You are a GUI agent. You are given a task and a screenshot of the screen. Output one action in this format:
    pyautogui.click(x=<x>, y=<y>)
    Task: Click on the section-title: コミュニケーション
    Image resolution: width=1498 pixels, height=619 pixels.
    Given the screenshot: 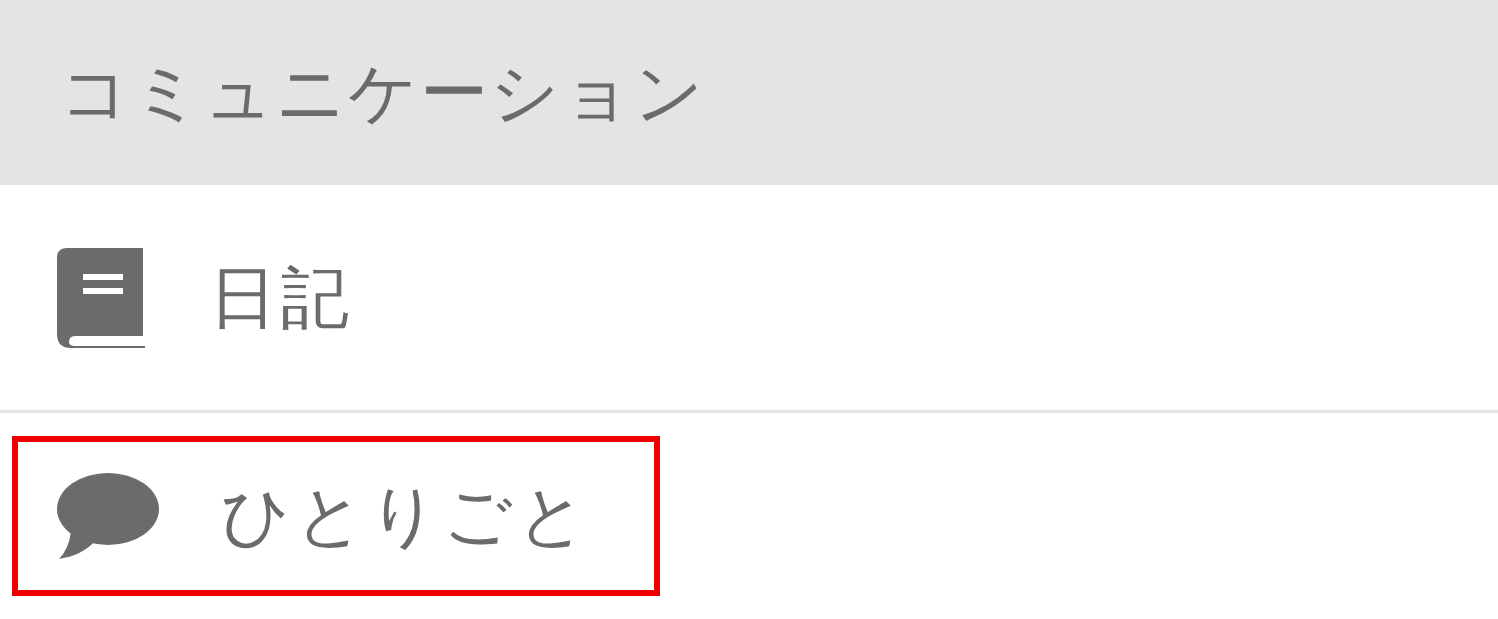 What is the action you would take?
    pyautogui.click(x=383, y=92)
    